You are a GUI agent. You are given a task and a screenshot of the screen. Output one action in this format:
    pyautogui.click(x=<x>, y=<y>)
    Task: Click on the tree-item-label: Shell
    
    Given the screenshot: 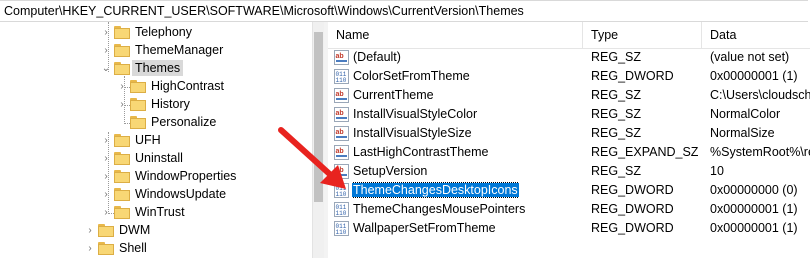 What is the action you would take?
    pyautogui.click(x=133, y=248)
    